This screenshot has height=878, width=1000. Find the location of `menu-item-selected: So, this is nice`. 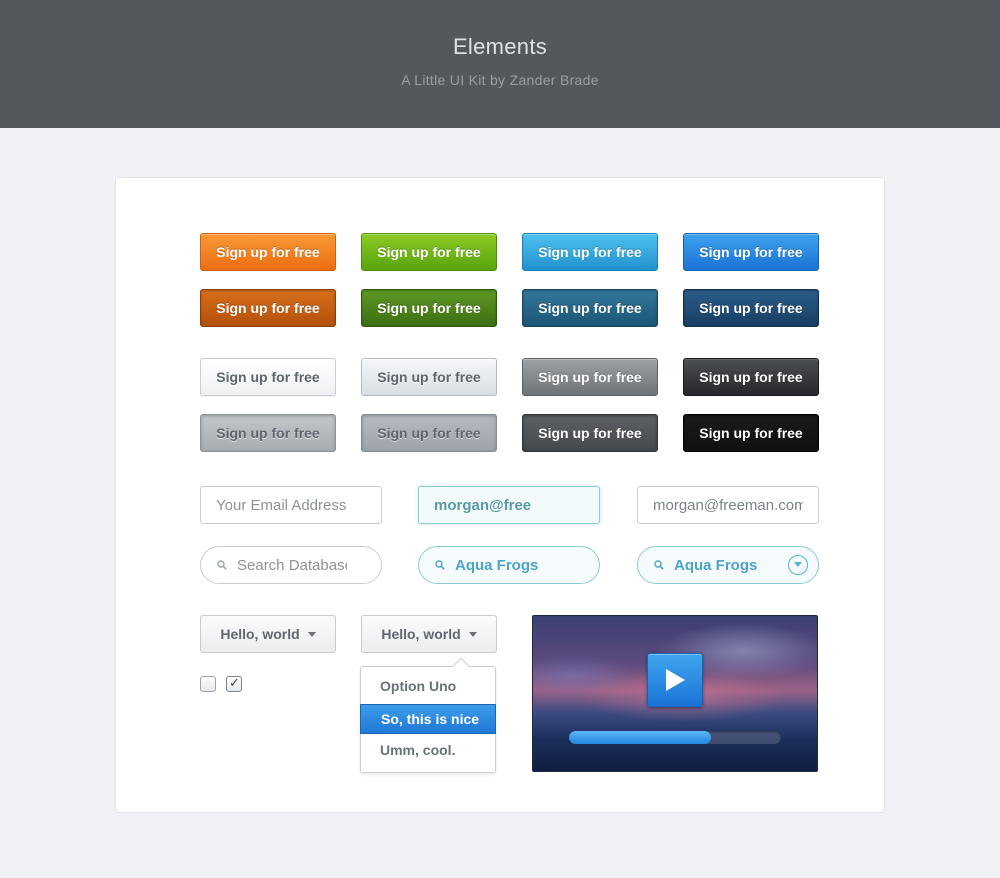

menu-item-selected: So, this is nice is located at coordinates (428, 719).